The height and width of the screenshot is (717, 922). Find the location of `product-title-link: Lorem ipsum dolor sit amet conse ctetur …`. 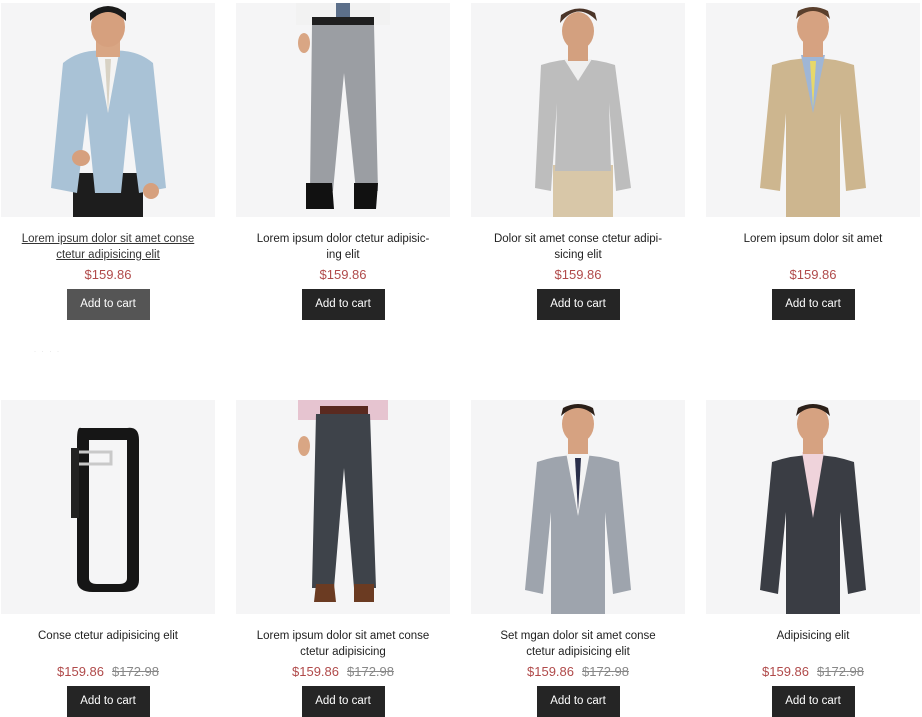

product-title-link: Lorem ipsum dolor sit amet conse ctetur … is located at coordinates (108, 248).